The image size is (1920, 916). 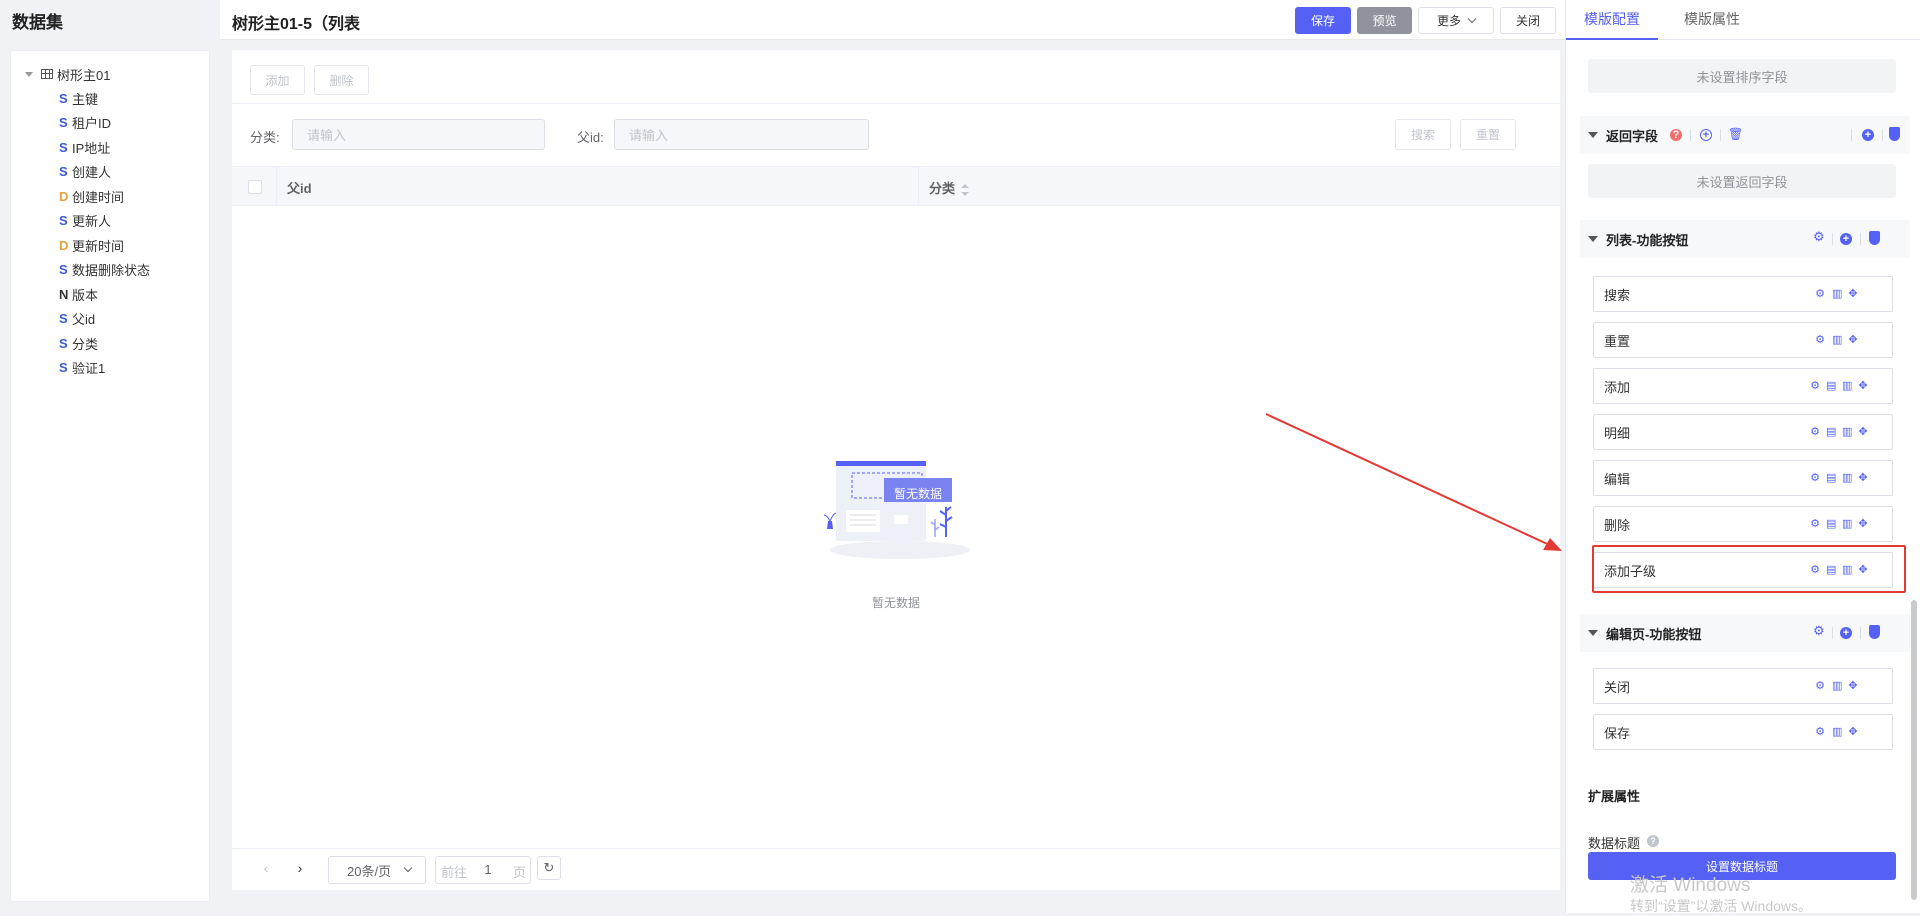 I want to click on field-item: S IP地址, so click(x=84, y=147).